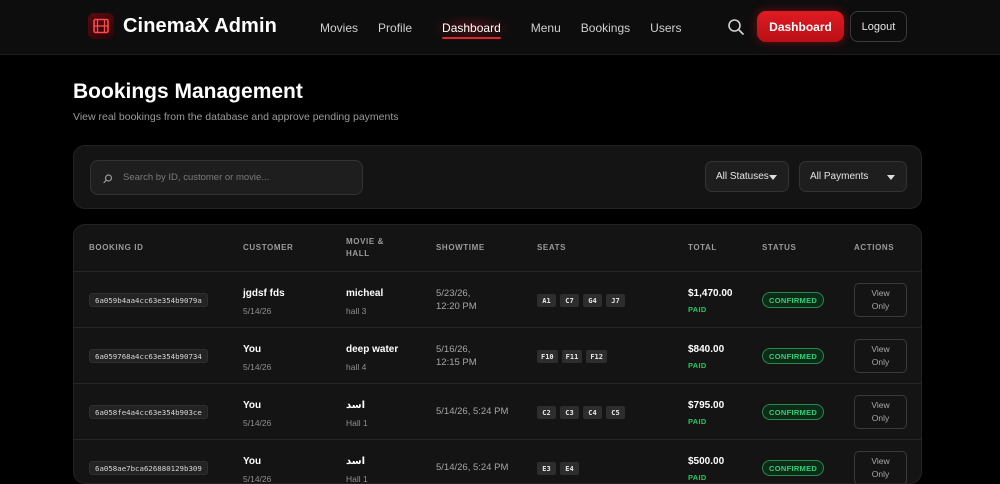  I want to click on nav-link-bookings: Bookings, so click(605, 28).